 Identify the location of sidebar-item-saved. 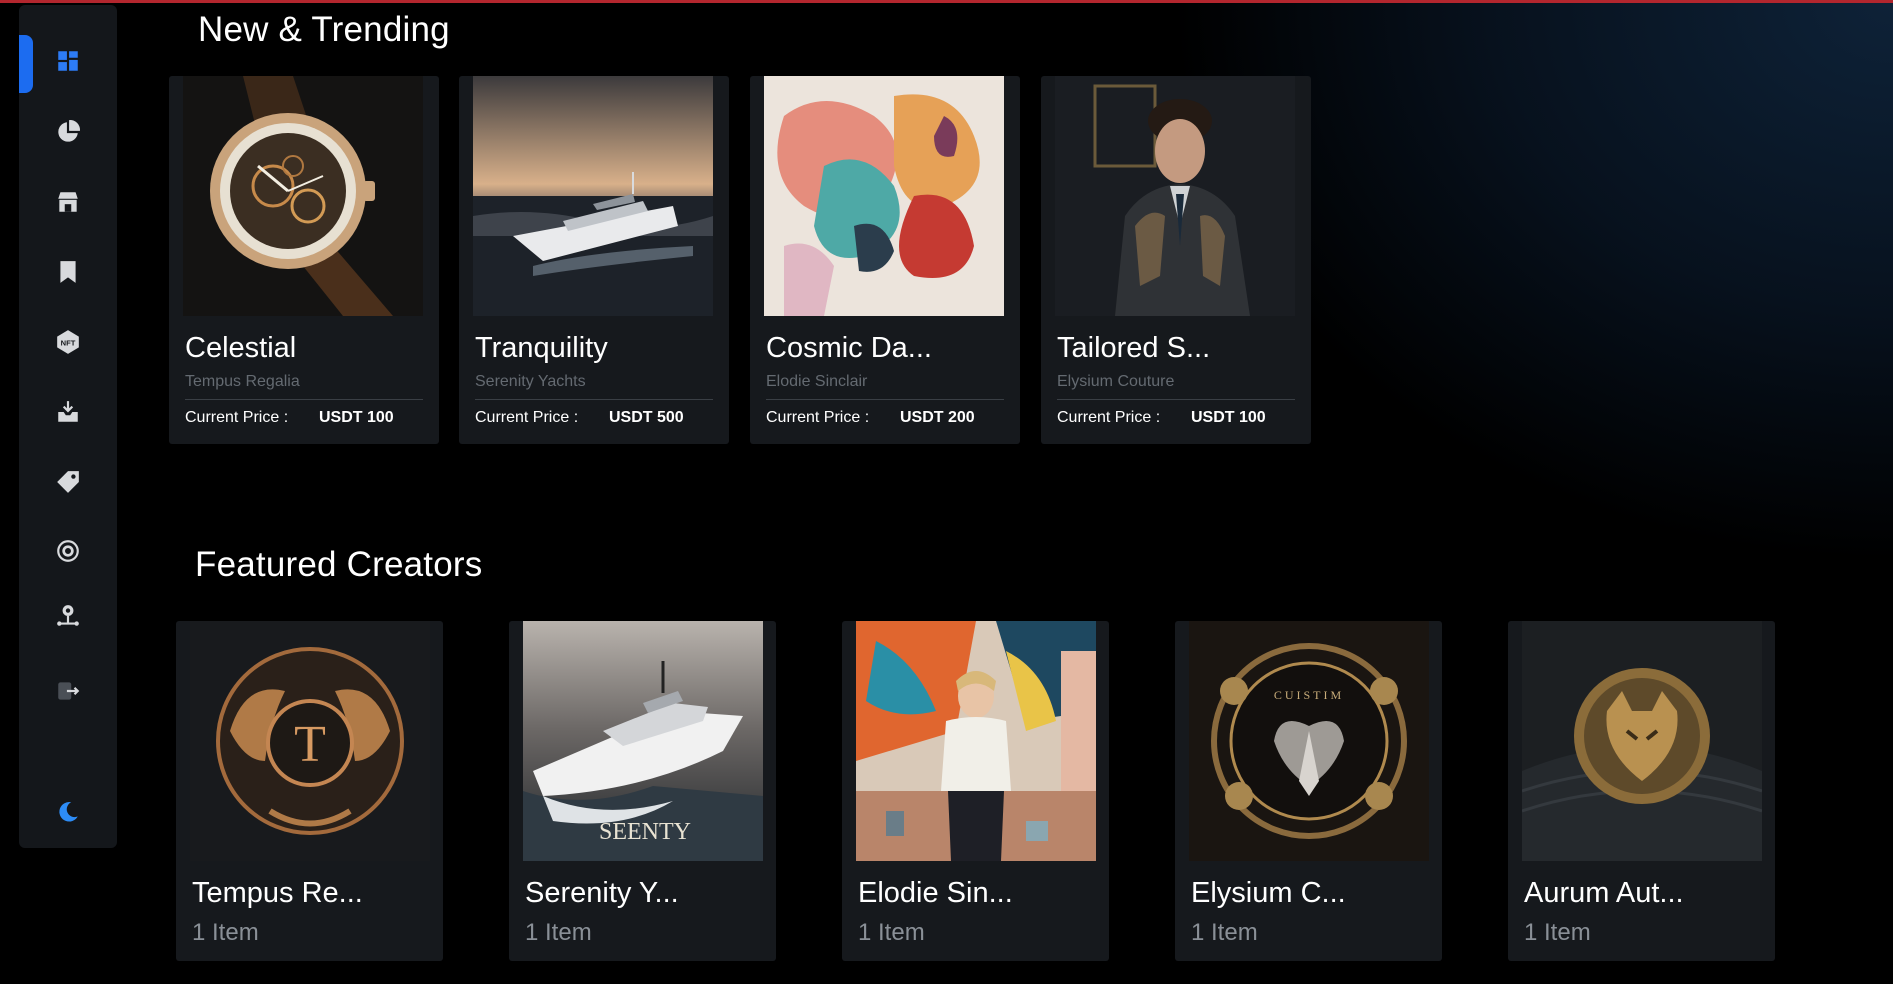
(68, 274).